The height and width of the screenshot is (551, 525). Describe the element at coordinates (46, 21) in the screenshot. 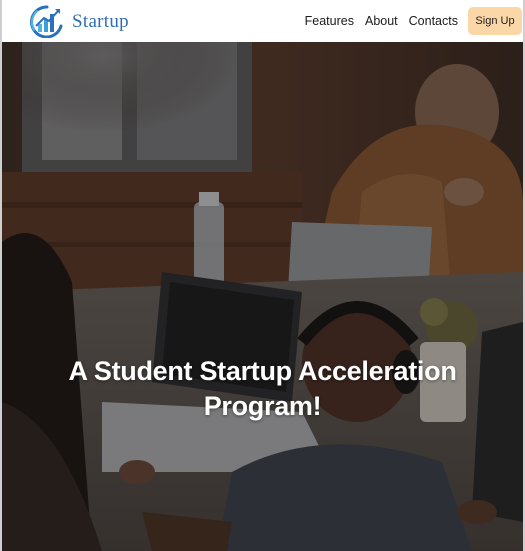

I see `growth-chart-logo-icon` at that location.